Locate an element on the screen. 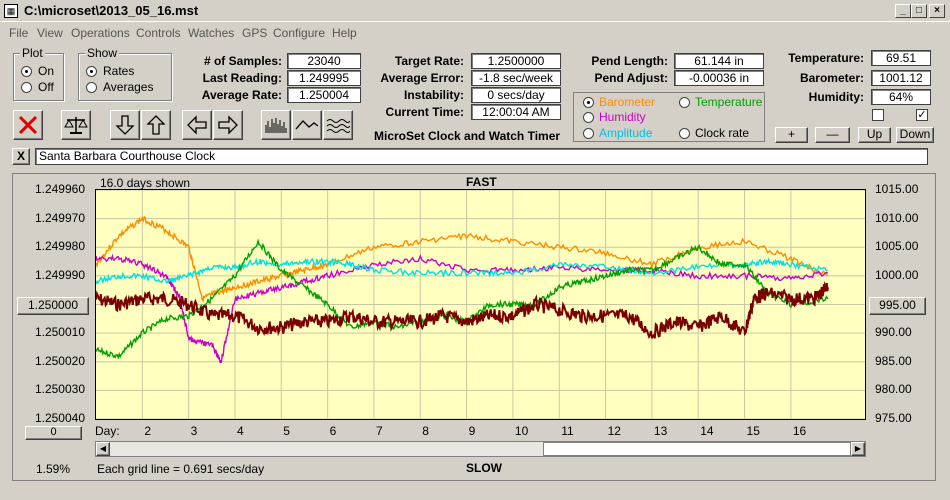 The width and height of the screenshot is (950, 500). scroll-right-button is located at coordinates (228, 125).